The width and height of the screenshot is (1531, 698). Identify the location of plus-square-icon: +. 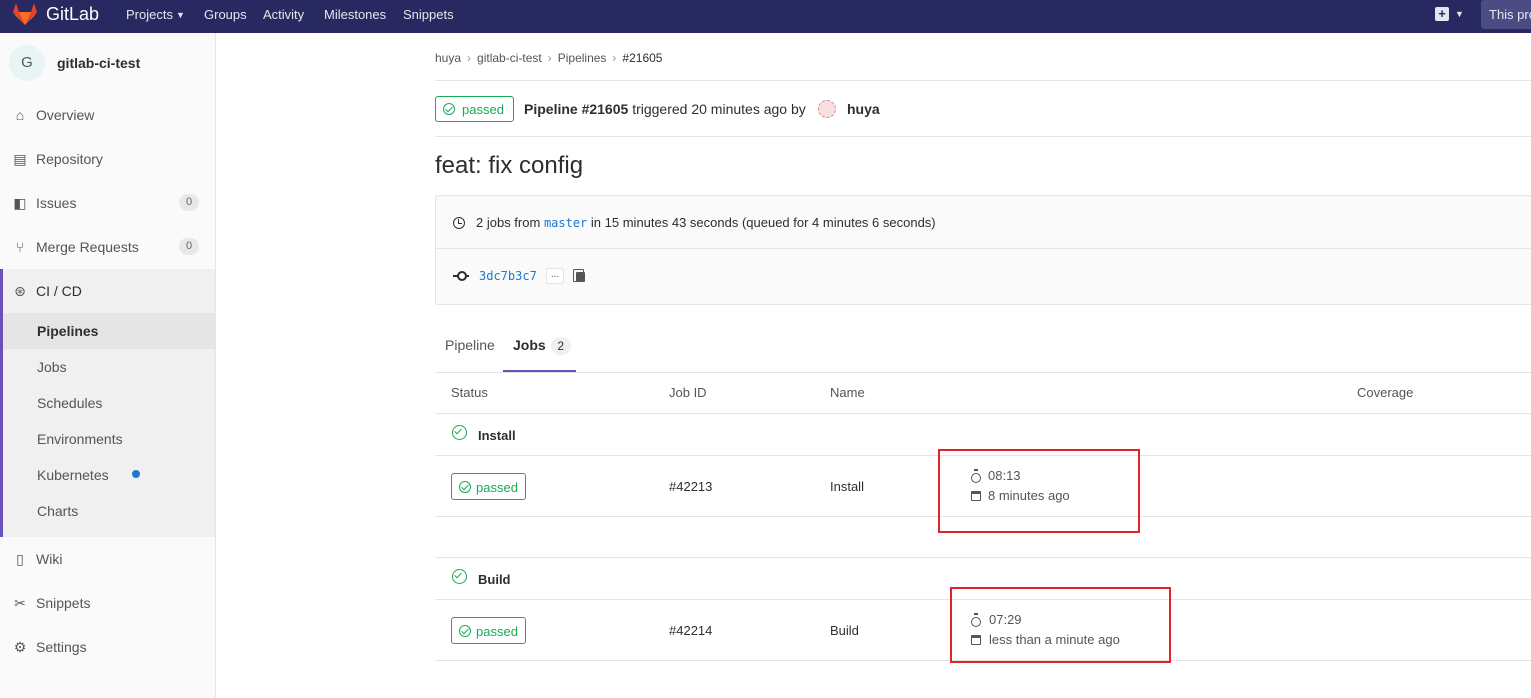
(1442, 14).